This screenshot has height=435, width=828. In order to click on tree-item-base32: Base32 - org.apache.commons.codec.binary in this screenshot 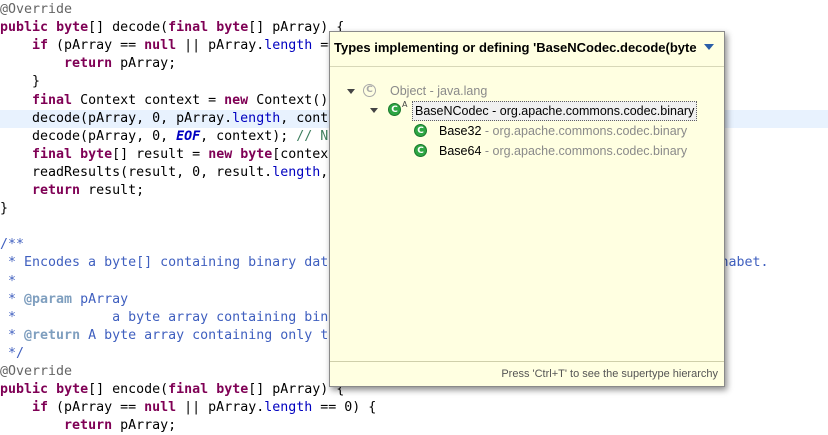, I will do `click(563, 131)`.